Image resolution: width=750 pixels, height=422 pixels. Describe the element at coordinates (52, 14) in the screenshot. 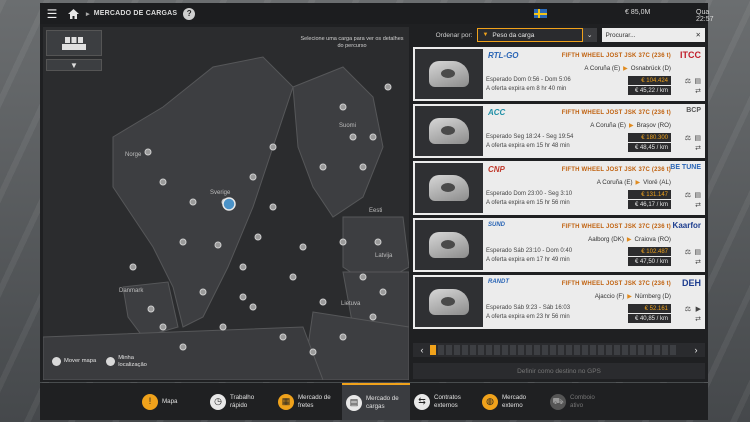

I see `hamburger-icon: ☰` at that location.